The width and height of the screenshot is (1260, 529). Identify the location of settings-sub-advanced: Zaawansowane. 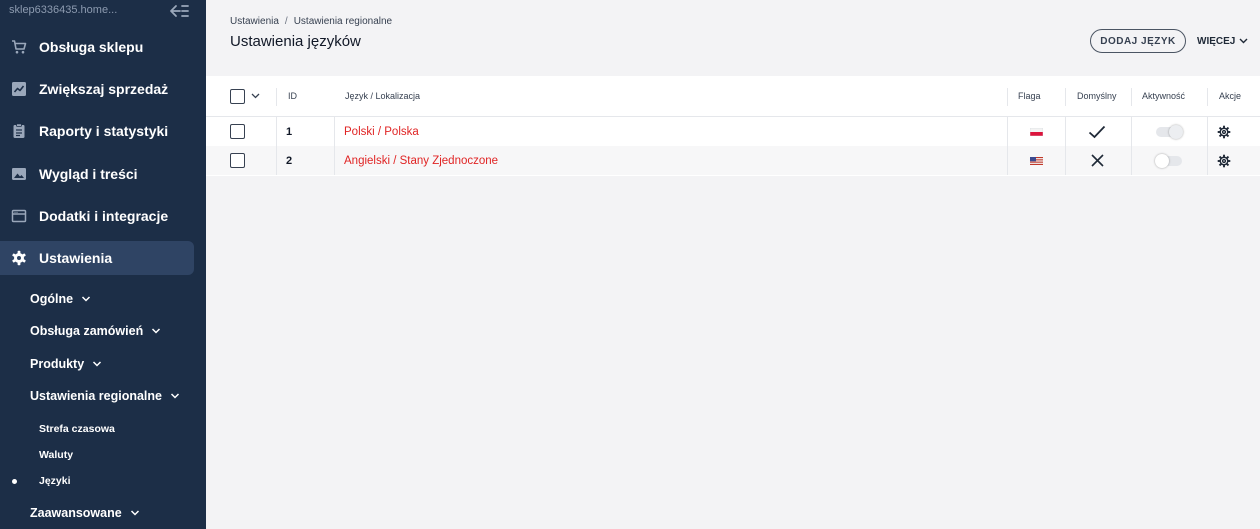
(85, 513).